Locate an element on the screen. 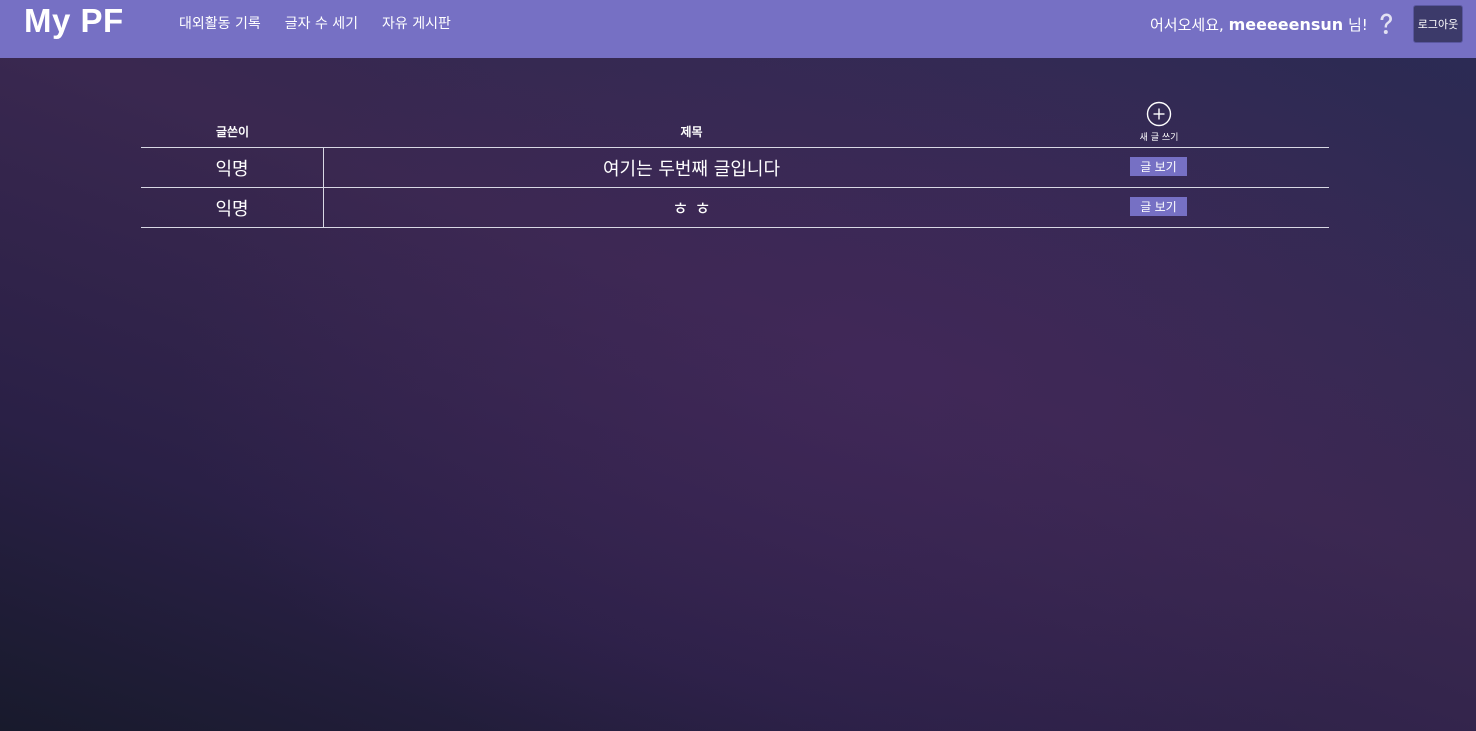 This screenshot has width=1476, height=731. row-title: ㅎ ㅎ is located at coordinates (691, 209).